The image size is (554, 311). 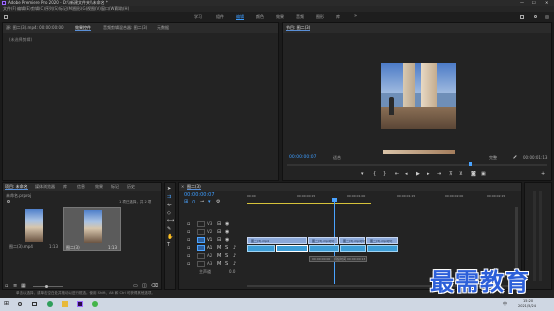 I want to click on slip-tool-icon: ⟷, so click(x=170, y=221).